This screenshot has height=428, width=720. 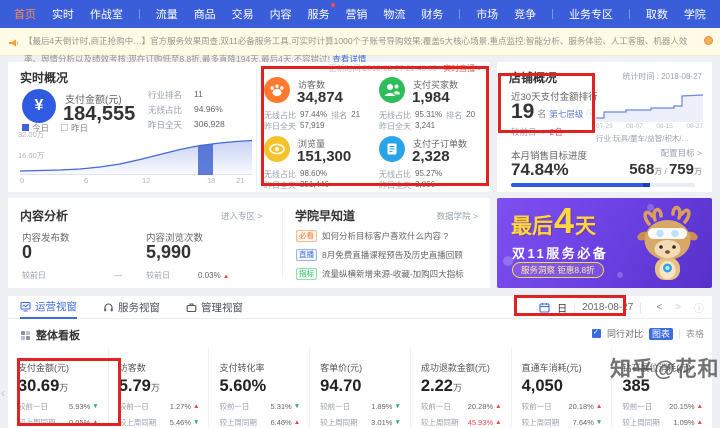 What do you see at coordinates (65, 127) in the screenshot?
I see `yesterday-swatch` at bounding box center [65, 127].